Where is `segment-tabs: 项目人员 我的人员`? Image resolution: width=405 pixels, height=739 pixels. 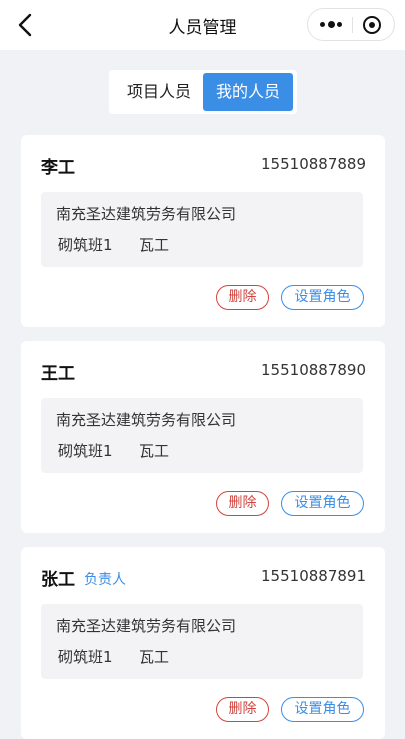
segment-tabs: 项目人员 我的人员 is located at coordinates (203, 92).